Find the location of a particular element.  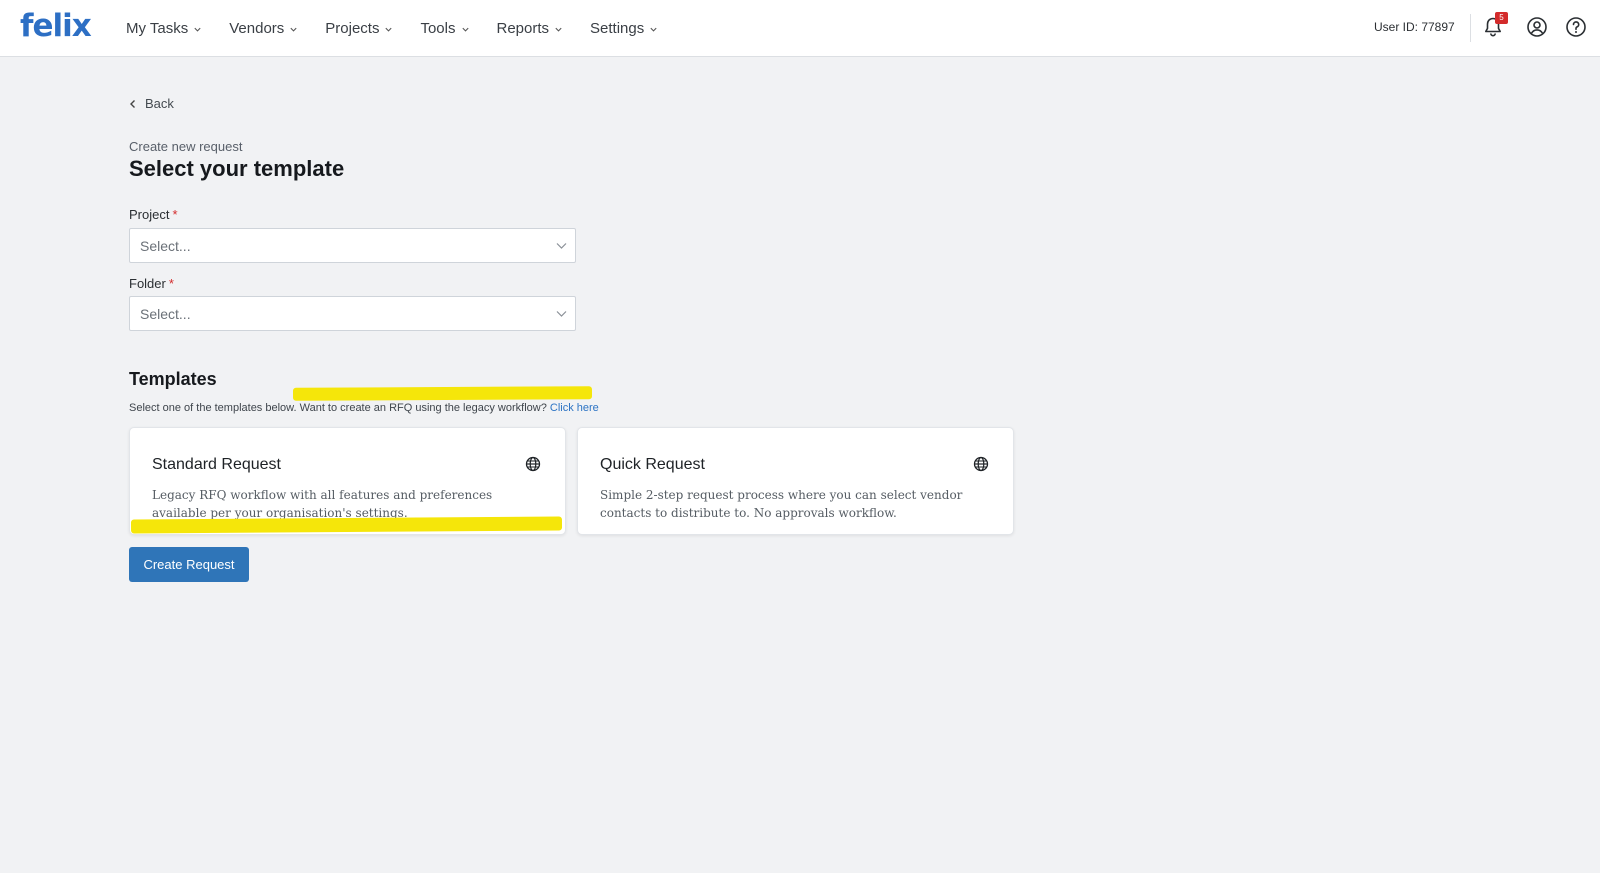

page-title: Select your template is located at coordinates (237, 168).